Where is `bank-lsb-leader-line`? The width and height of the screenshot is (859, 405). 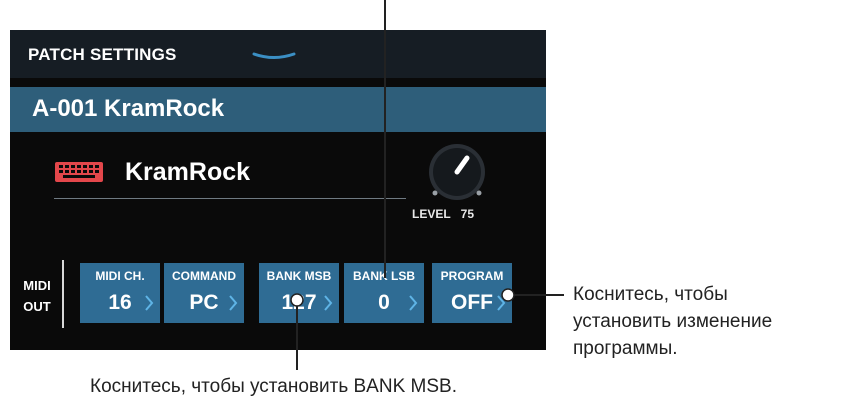 bank-lsb-leader-line is located at coordinates (385, 139).